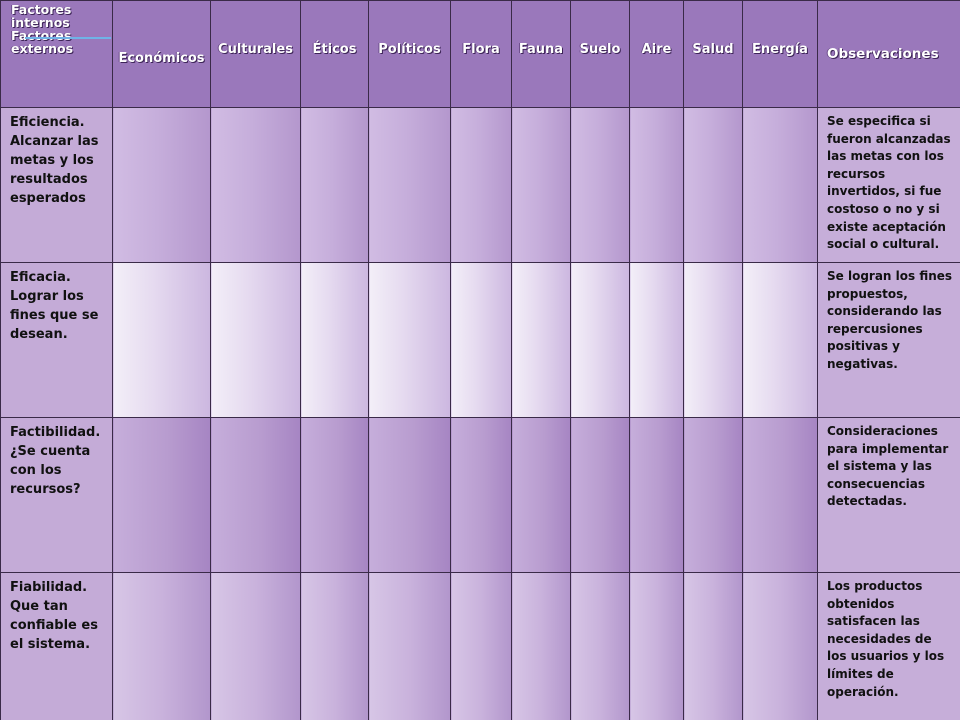  I want to click on column-header: Fauna, so click(541, 54).